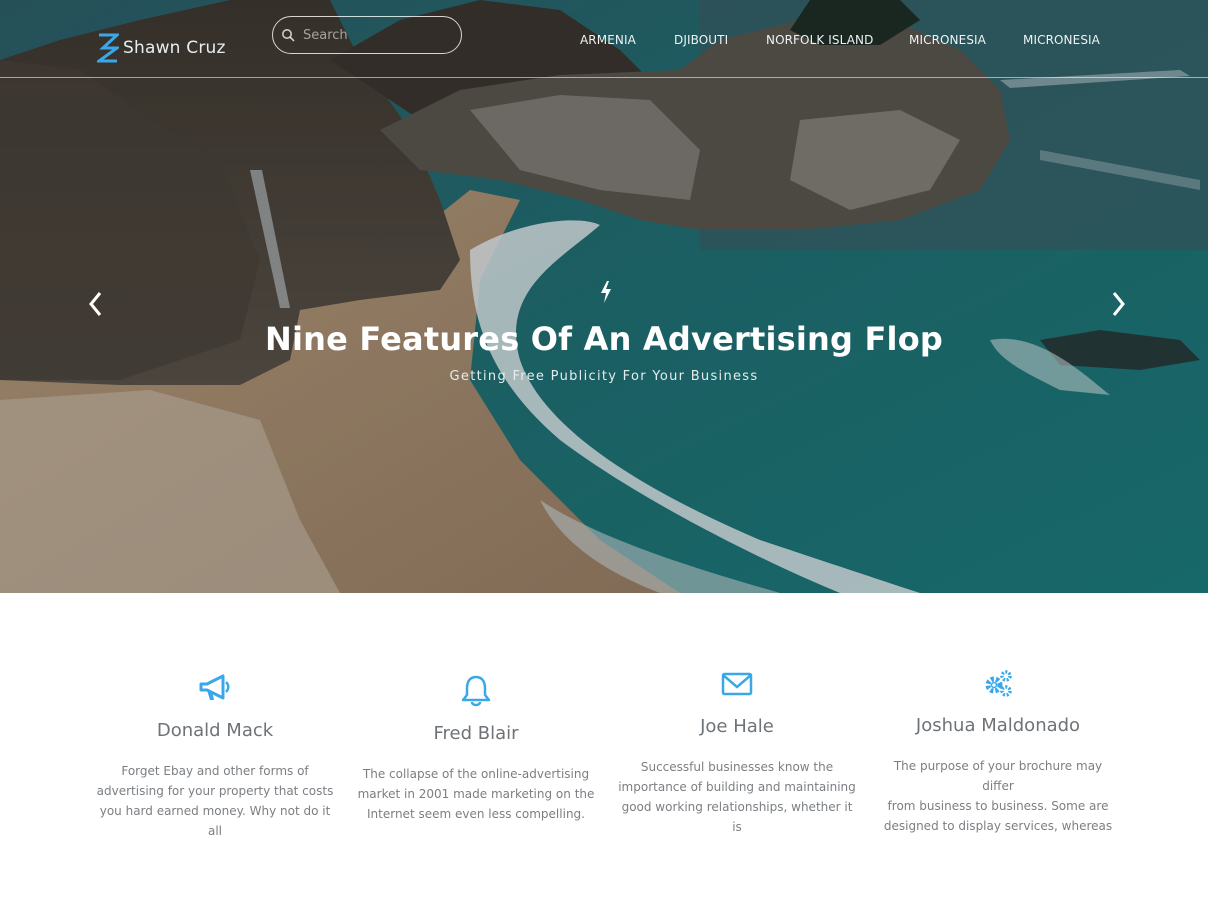  I want to click on lightning-bolt-icon, so click(606, 292).